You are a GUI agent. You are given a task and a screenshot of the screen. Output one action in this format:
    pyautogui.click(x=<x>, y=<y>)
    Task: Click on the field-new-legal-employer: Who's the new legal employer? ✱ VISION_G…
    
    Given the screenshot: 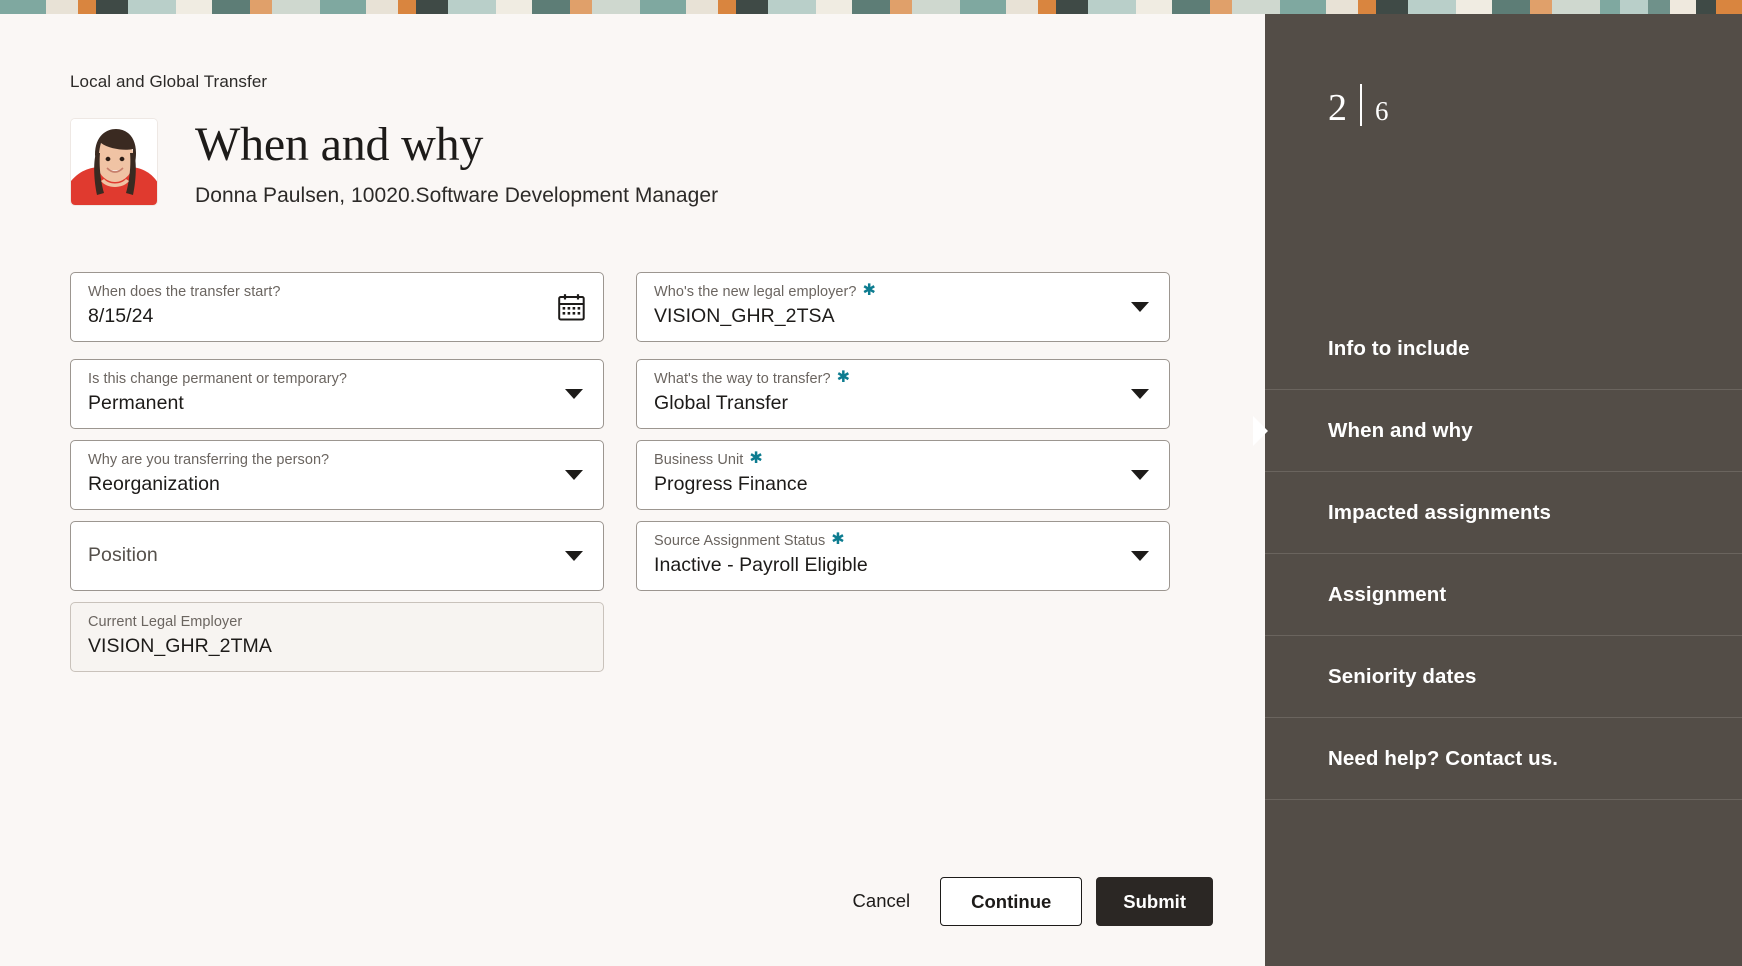 What is the action you would take?
    pyautogui.click(x=903, y=307)
    